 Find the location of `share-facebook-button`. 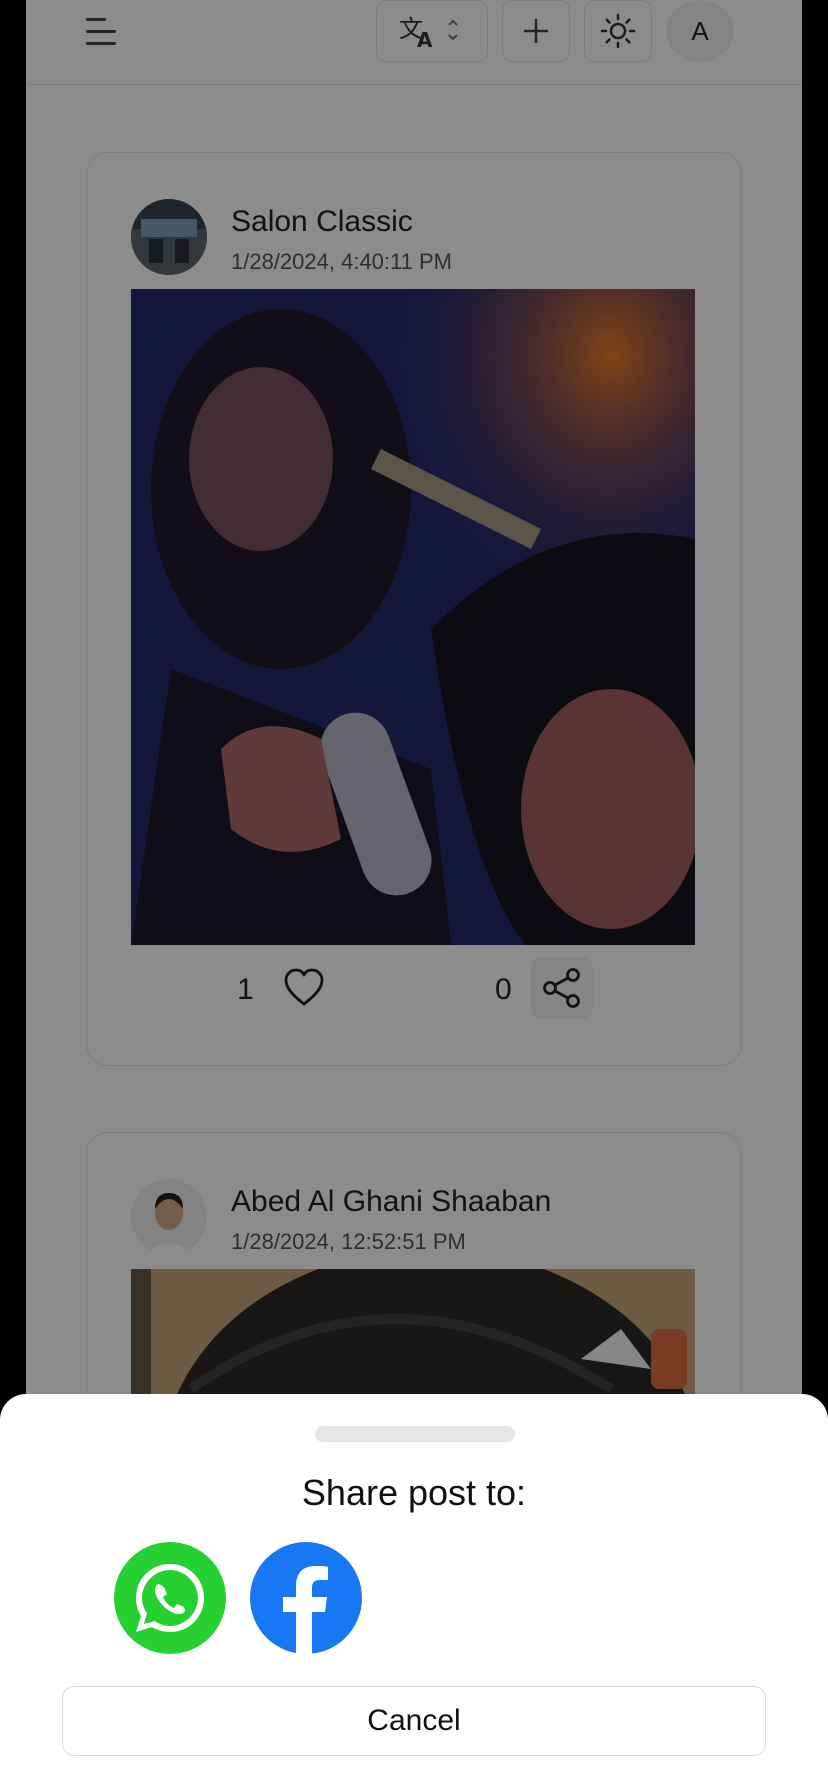

share-facebook-button is located at coordinates (306, 1598).